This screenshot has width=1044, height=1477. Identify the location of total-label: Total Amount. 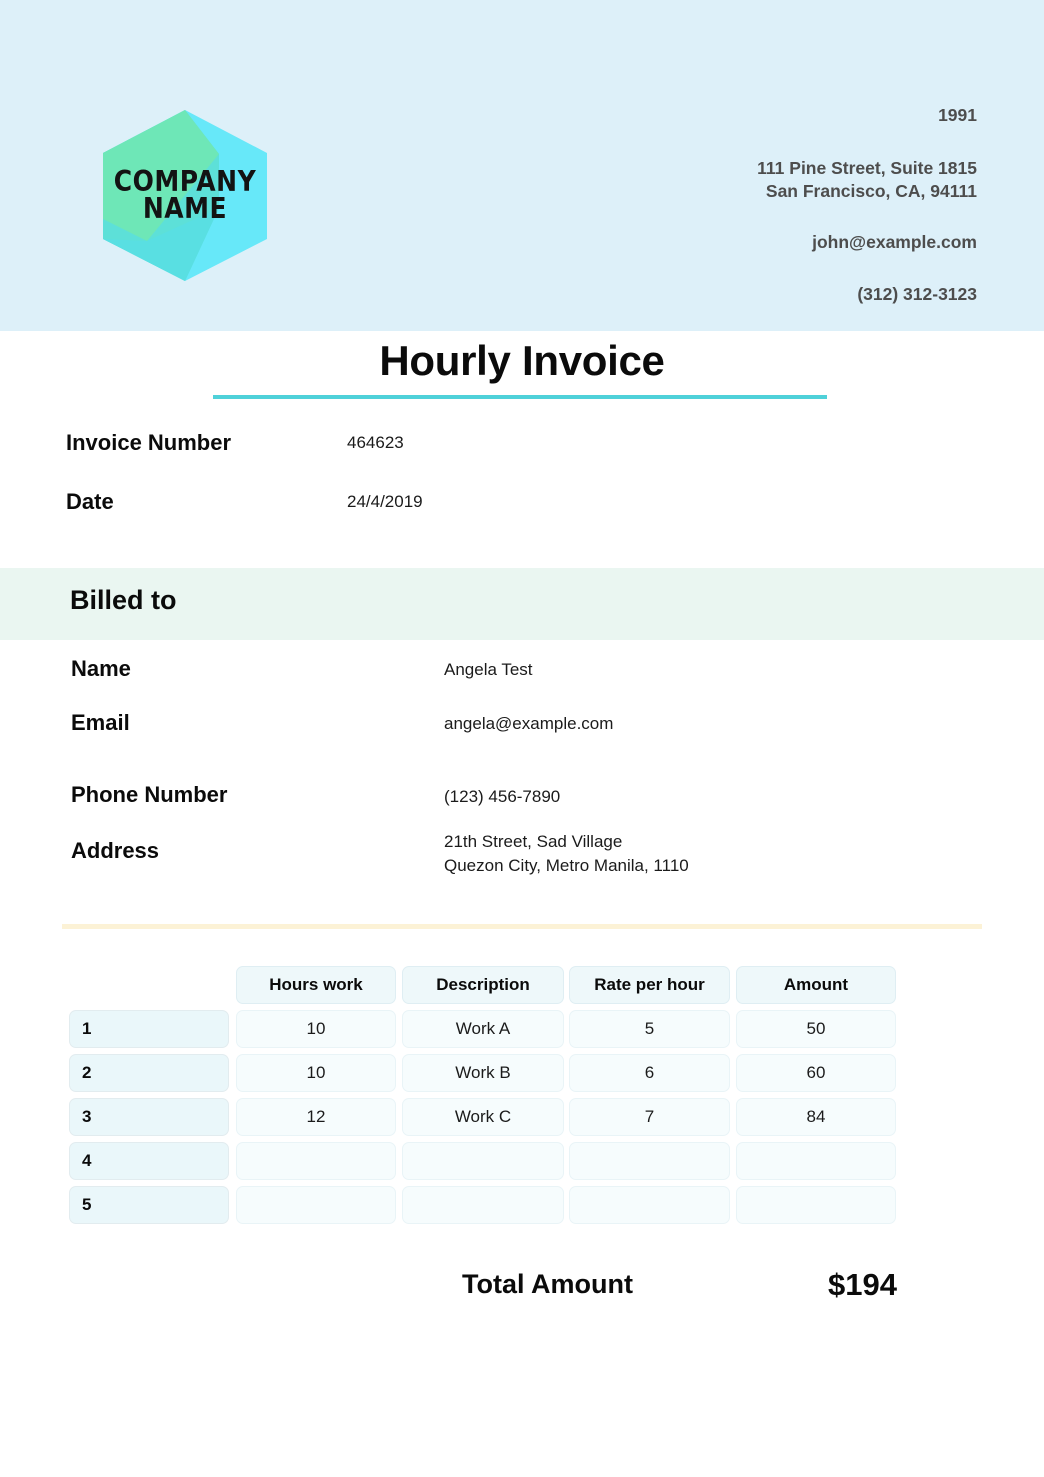
(547, 1284).